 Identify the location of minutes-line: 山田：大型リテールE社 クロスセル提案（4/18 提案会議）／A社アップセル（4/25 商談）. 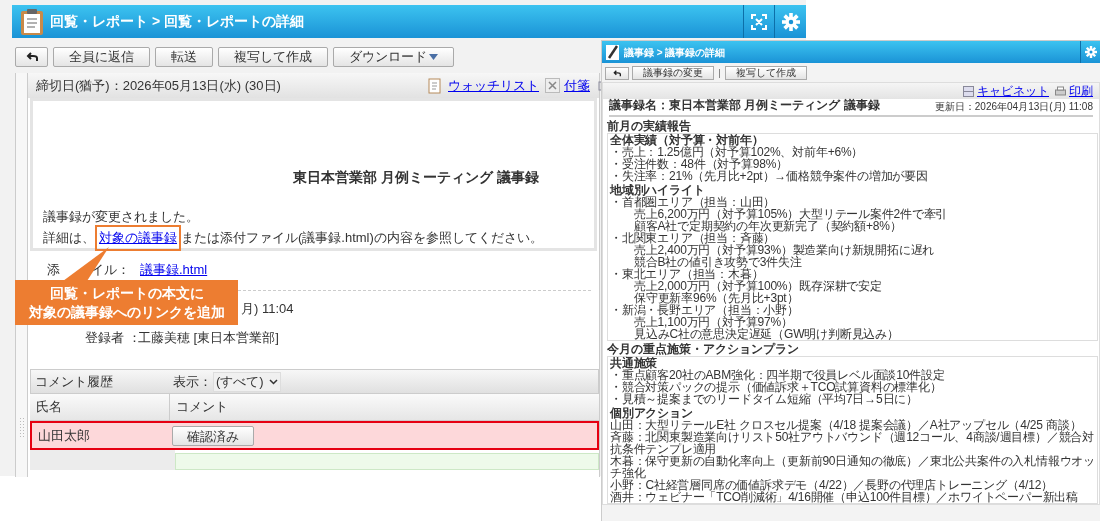
(846, 425).